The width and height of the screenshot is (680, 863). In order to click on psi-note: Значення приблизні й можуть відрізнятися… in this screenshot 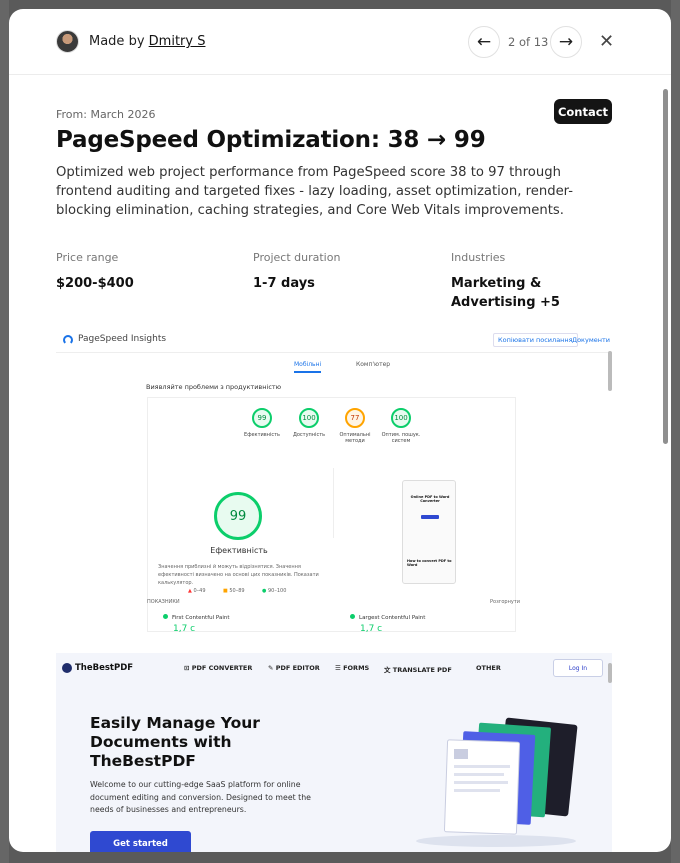, I will do `click(238, 575)`.